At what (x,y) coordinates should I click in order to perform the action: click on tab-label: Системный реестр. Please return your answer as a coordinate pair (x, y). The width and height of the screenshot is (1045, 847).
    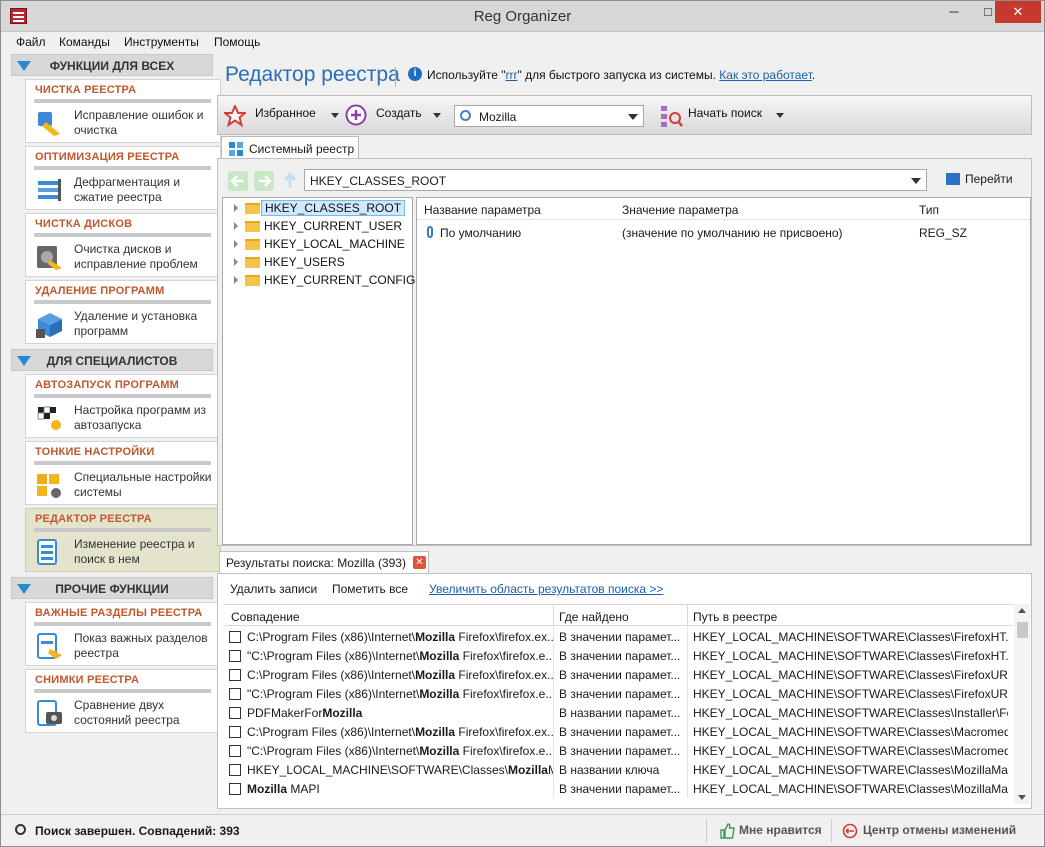
    Looking at the image, I should click on (302, 149).